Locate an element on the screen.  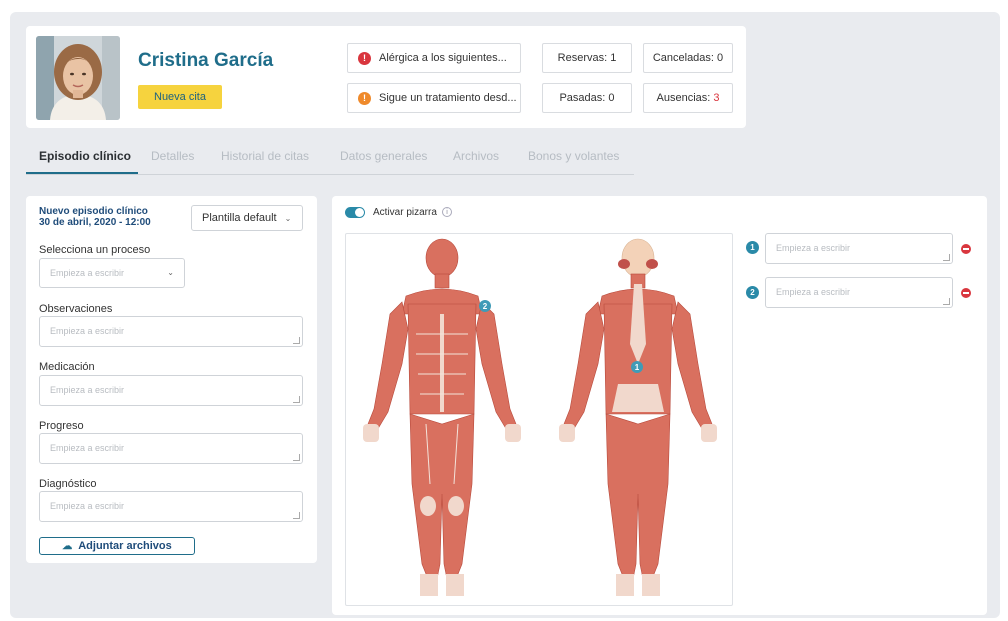
stat-ausencias-value: 3 is located at coordinates (716, 98).